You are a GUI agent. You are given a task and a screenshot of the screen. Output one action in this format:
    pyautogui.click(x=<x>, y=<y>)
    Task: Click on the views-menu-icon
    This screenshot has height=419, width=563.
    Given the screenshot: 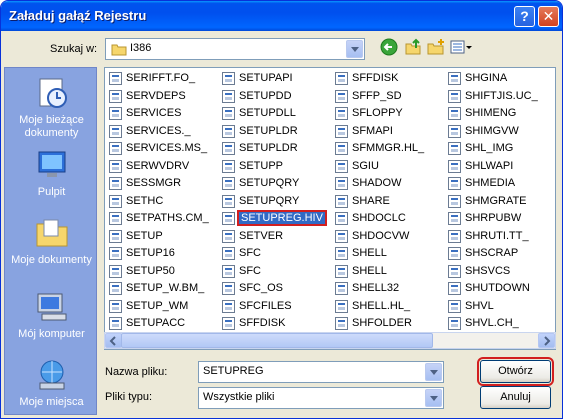 What is the action you would take?
    pyautogui.click(x=461, y=47)
    